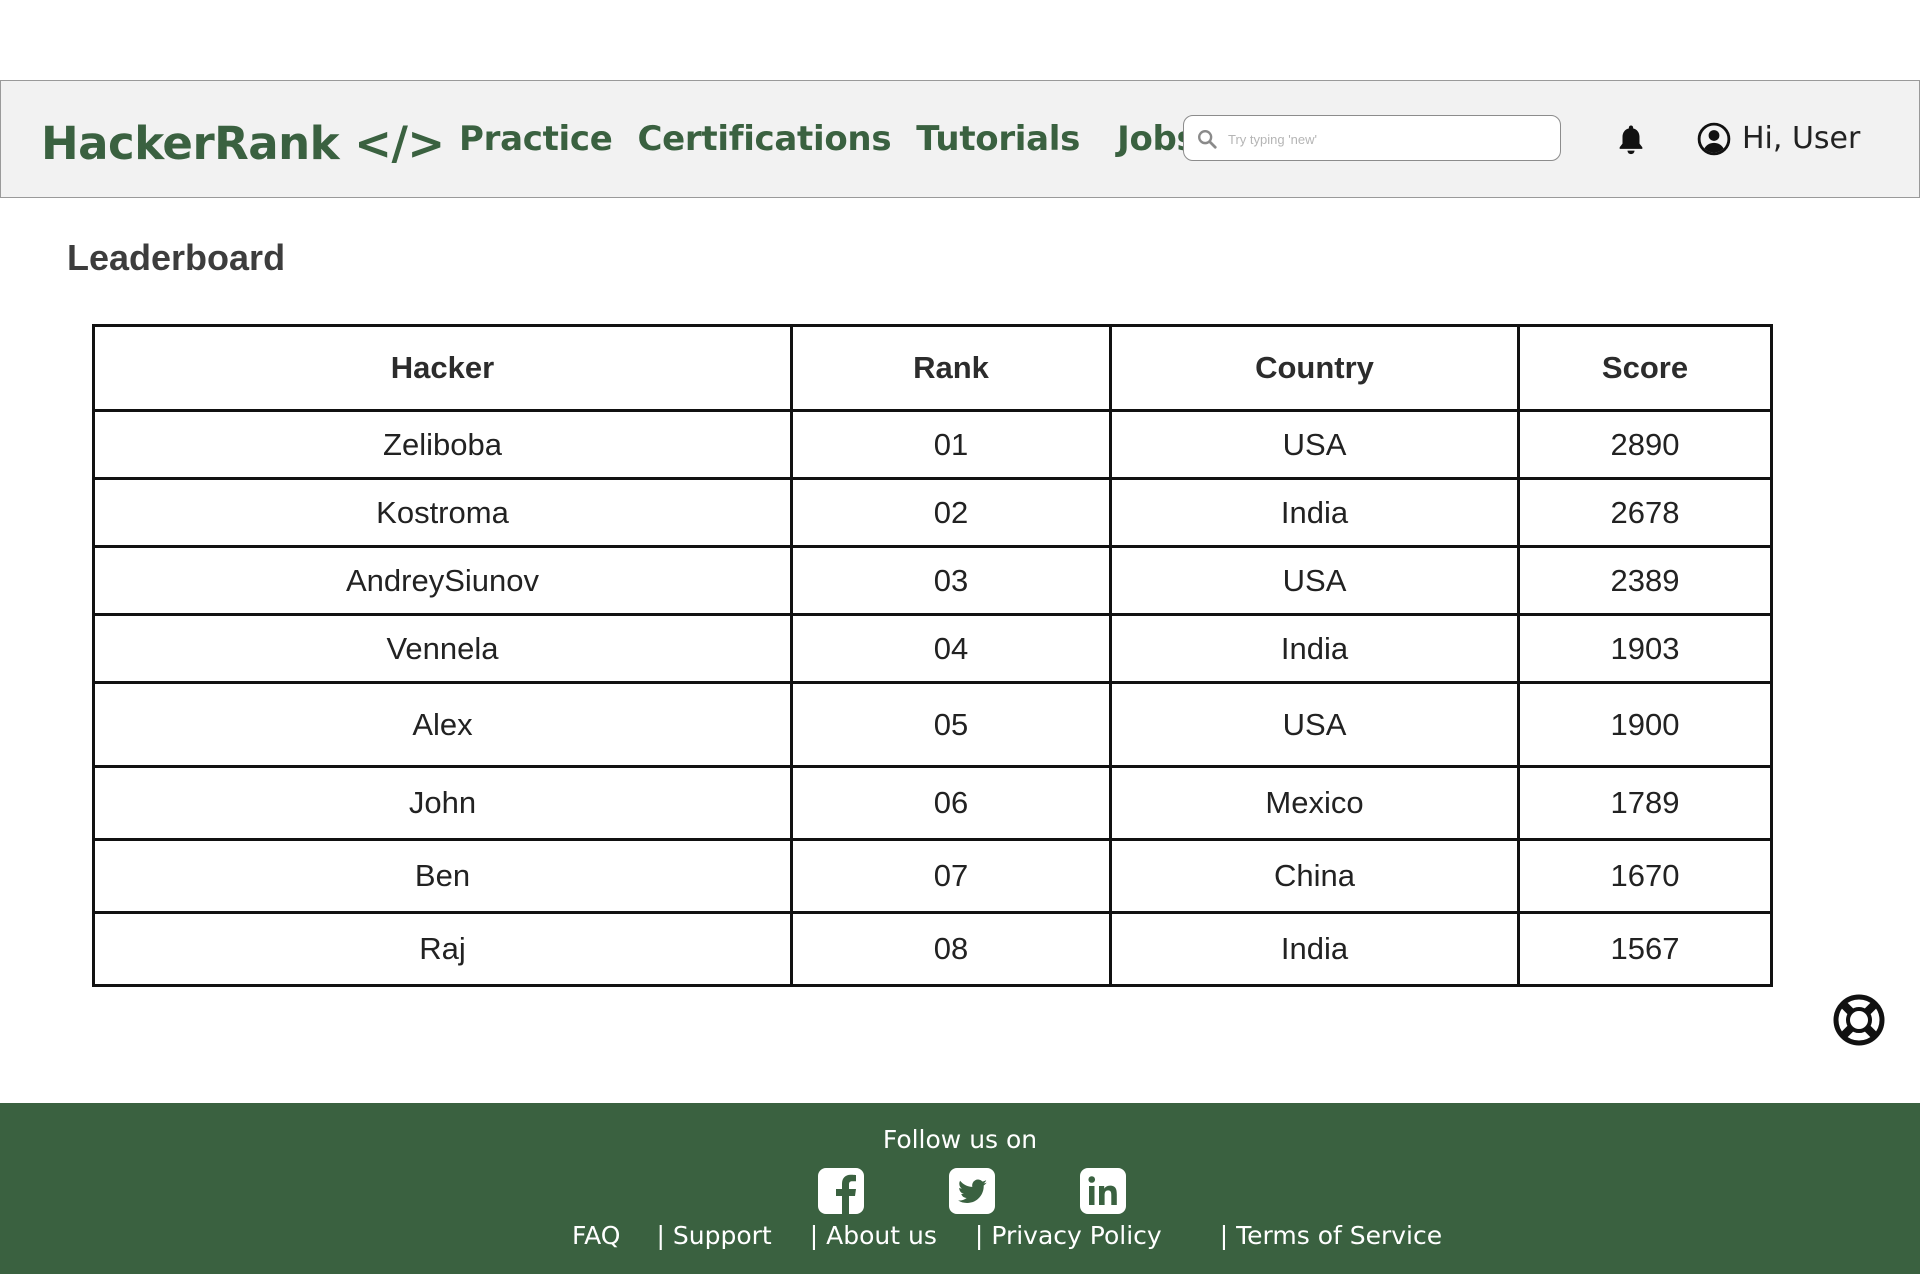 Image resolution: width=1920 pixels, height=1274 pixels. What do you see at coordinates (1314, 368) in the screenshot?
I see `column-header-country: Country` at bounding box center [1314, 368].